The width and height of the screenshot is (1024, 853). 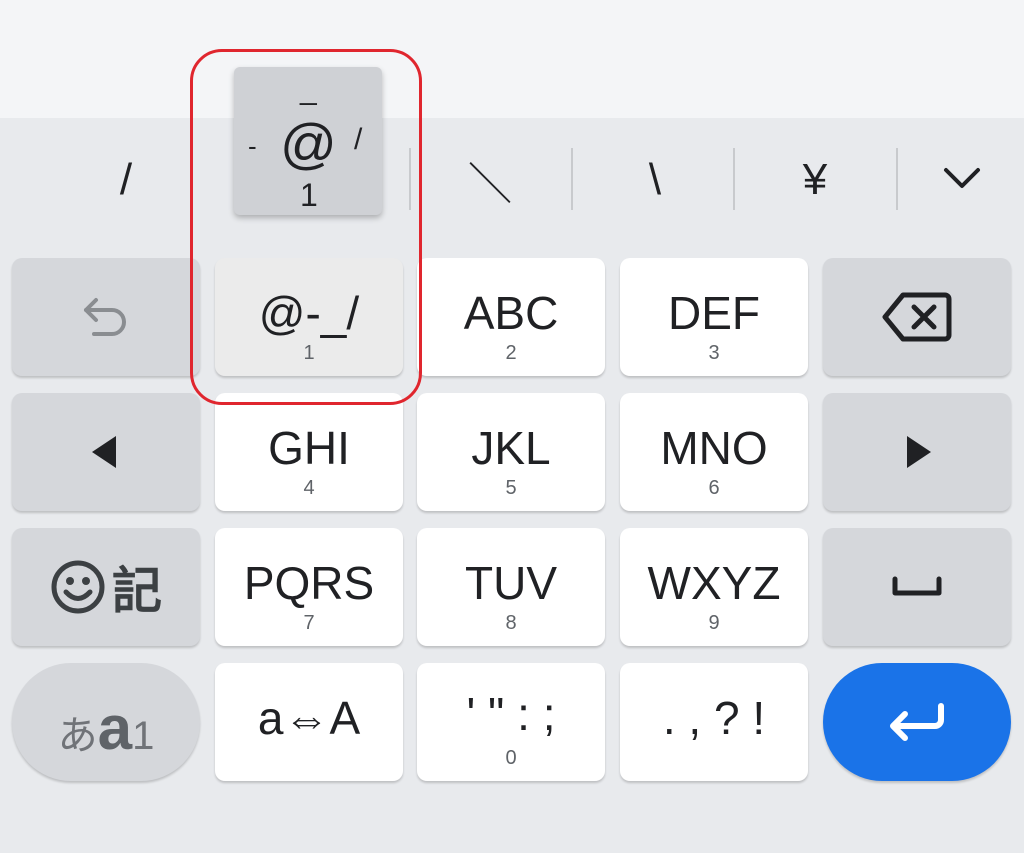 I want to click on key-label: DEF, so click(x=714, y=313).